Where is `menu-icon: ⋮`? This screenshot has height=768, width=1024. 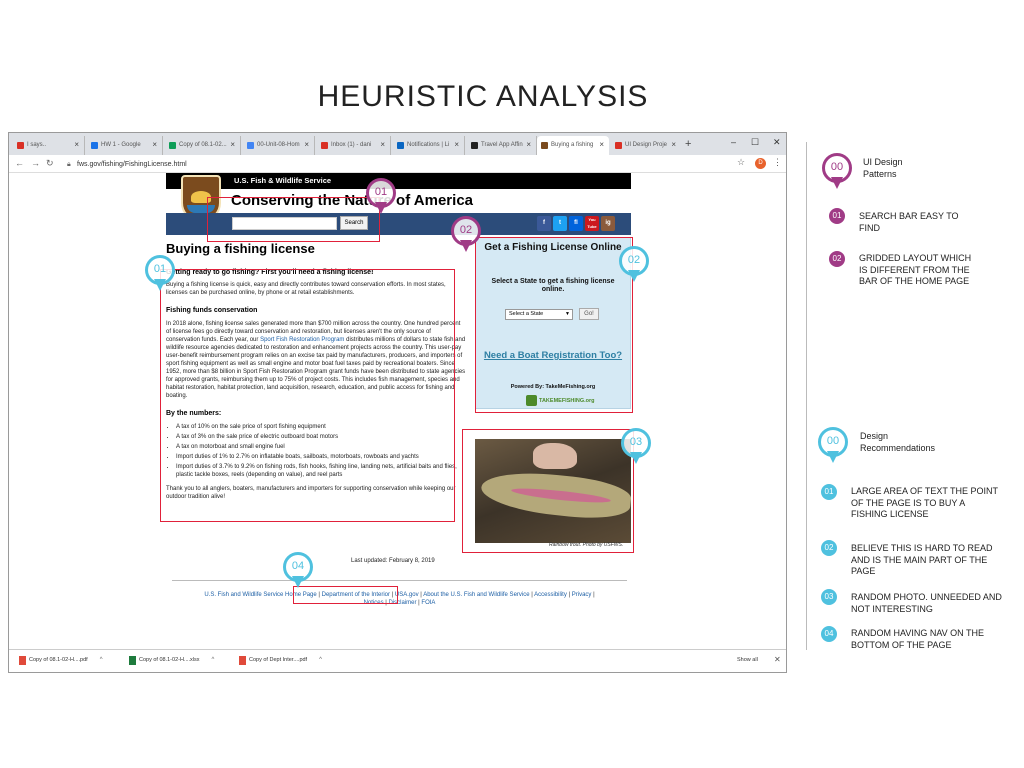 menu-icon: ⋮ is located at coordinates (777, 162).